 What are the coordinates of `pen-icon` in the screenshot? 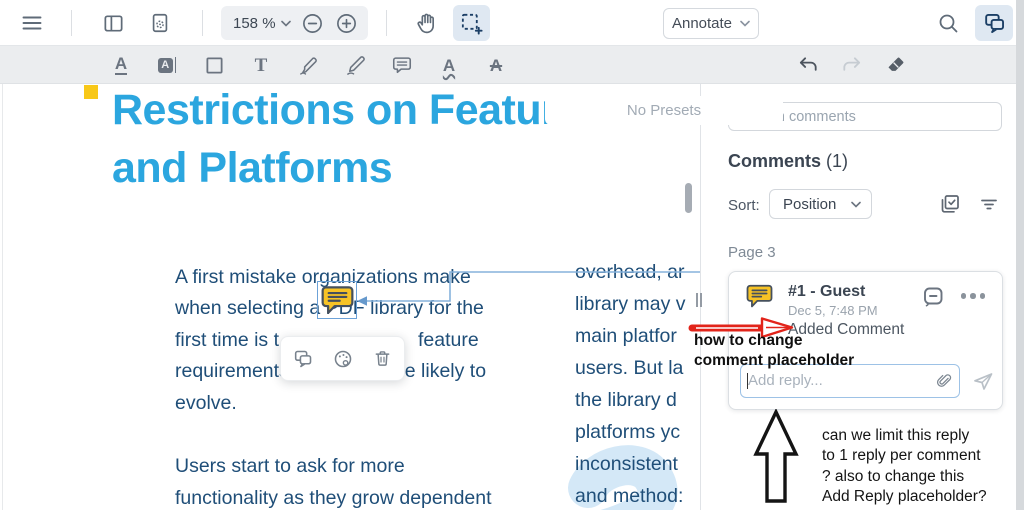 It's located at (355, 65).